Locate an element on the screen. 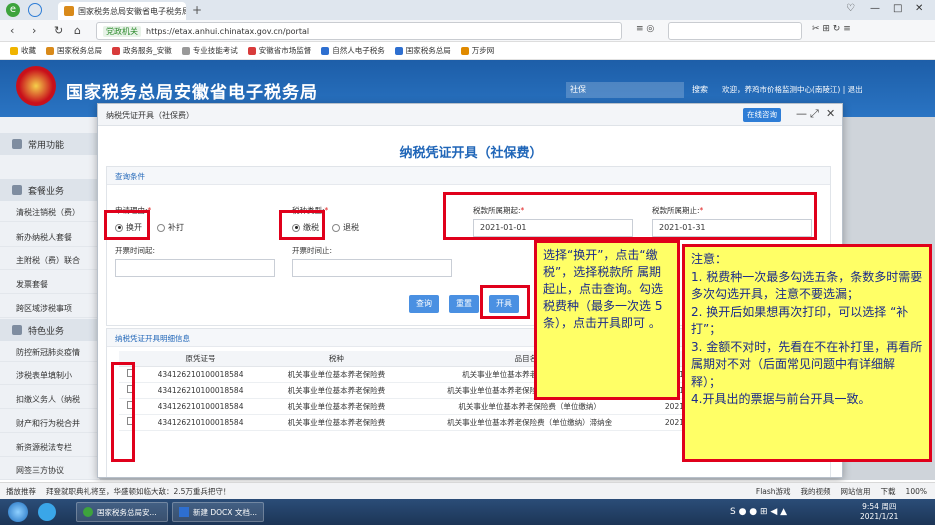 The height and width of the screenshot is (525, 935). pinned-app-icon is located at coordinates (47, 512).